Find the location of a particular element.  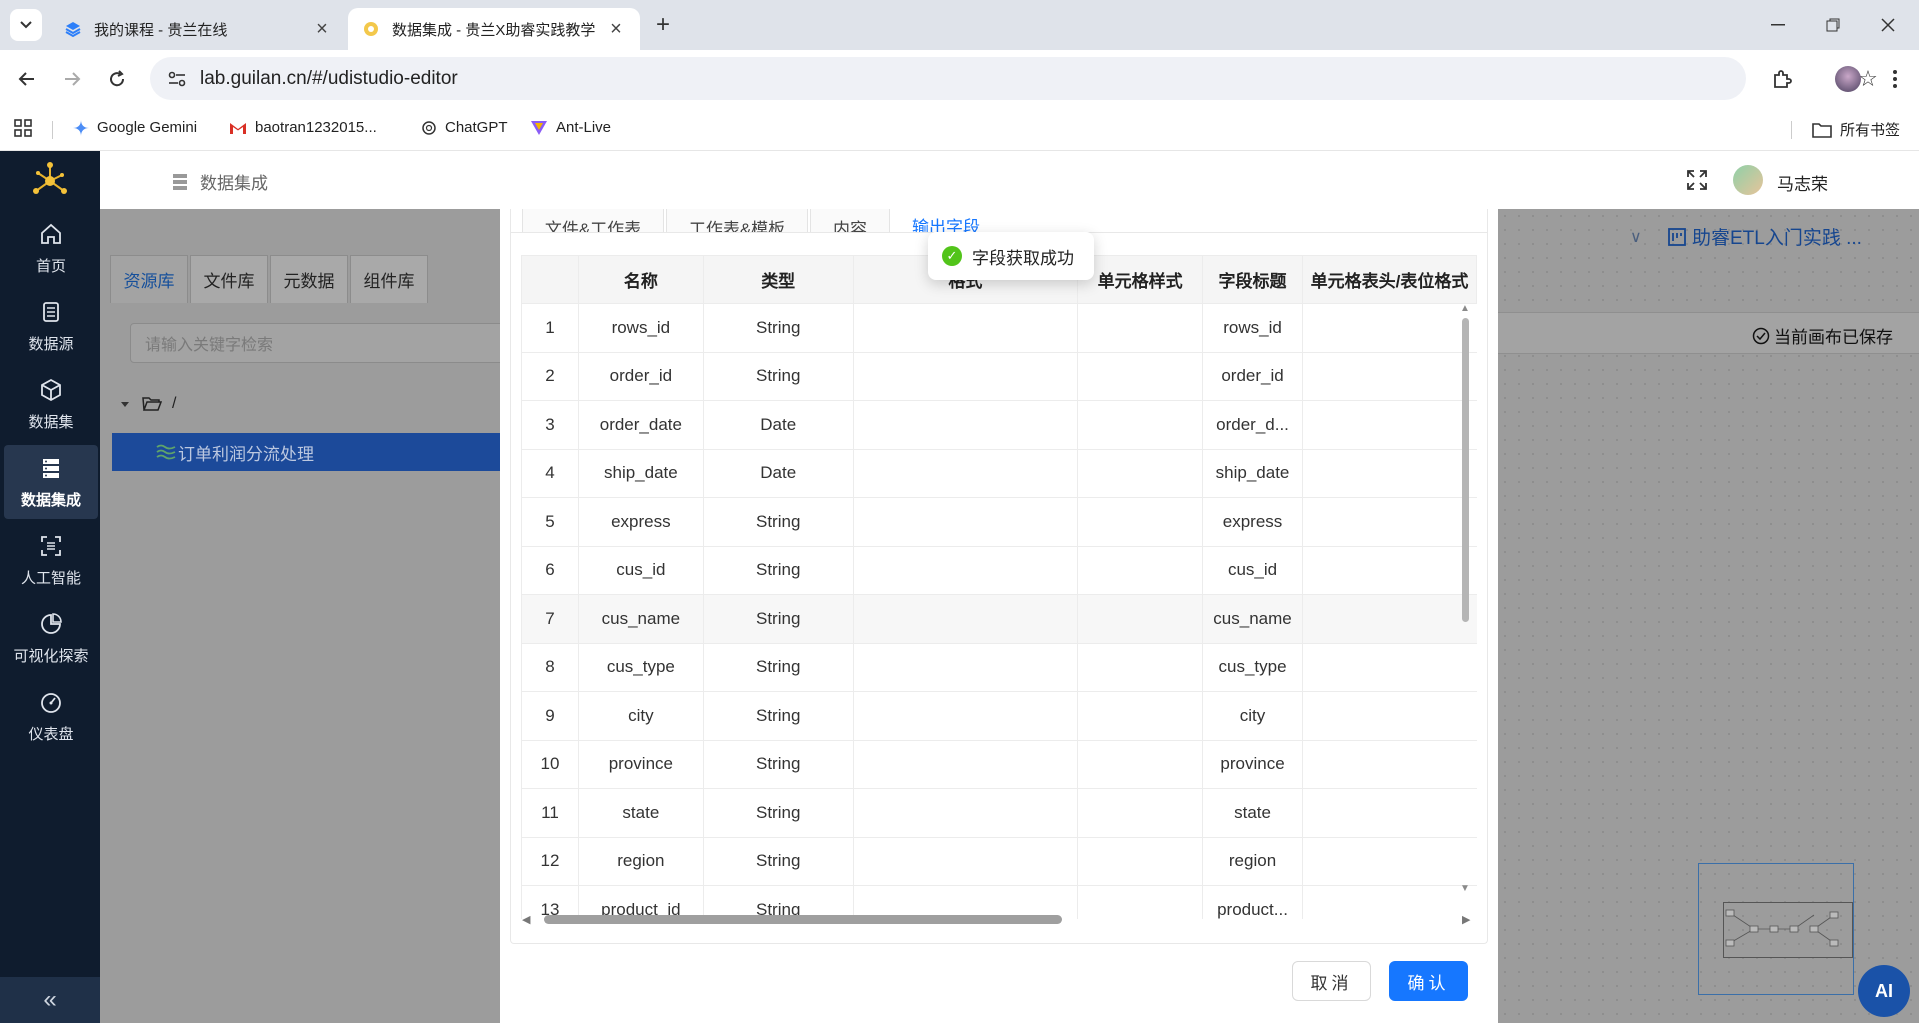

sidebar-item-dataset: 数据集 is located at coordinates (51, 404).